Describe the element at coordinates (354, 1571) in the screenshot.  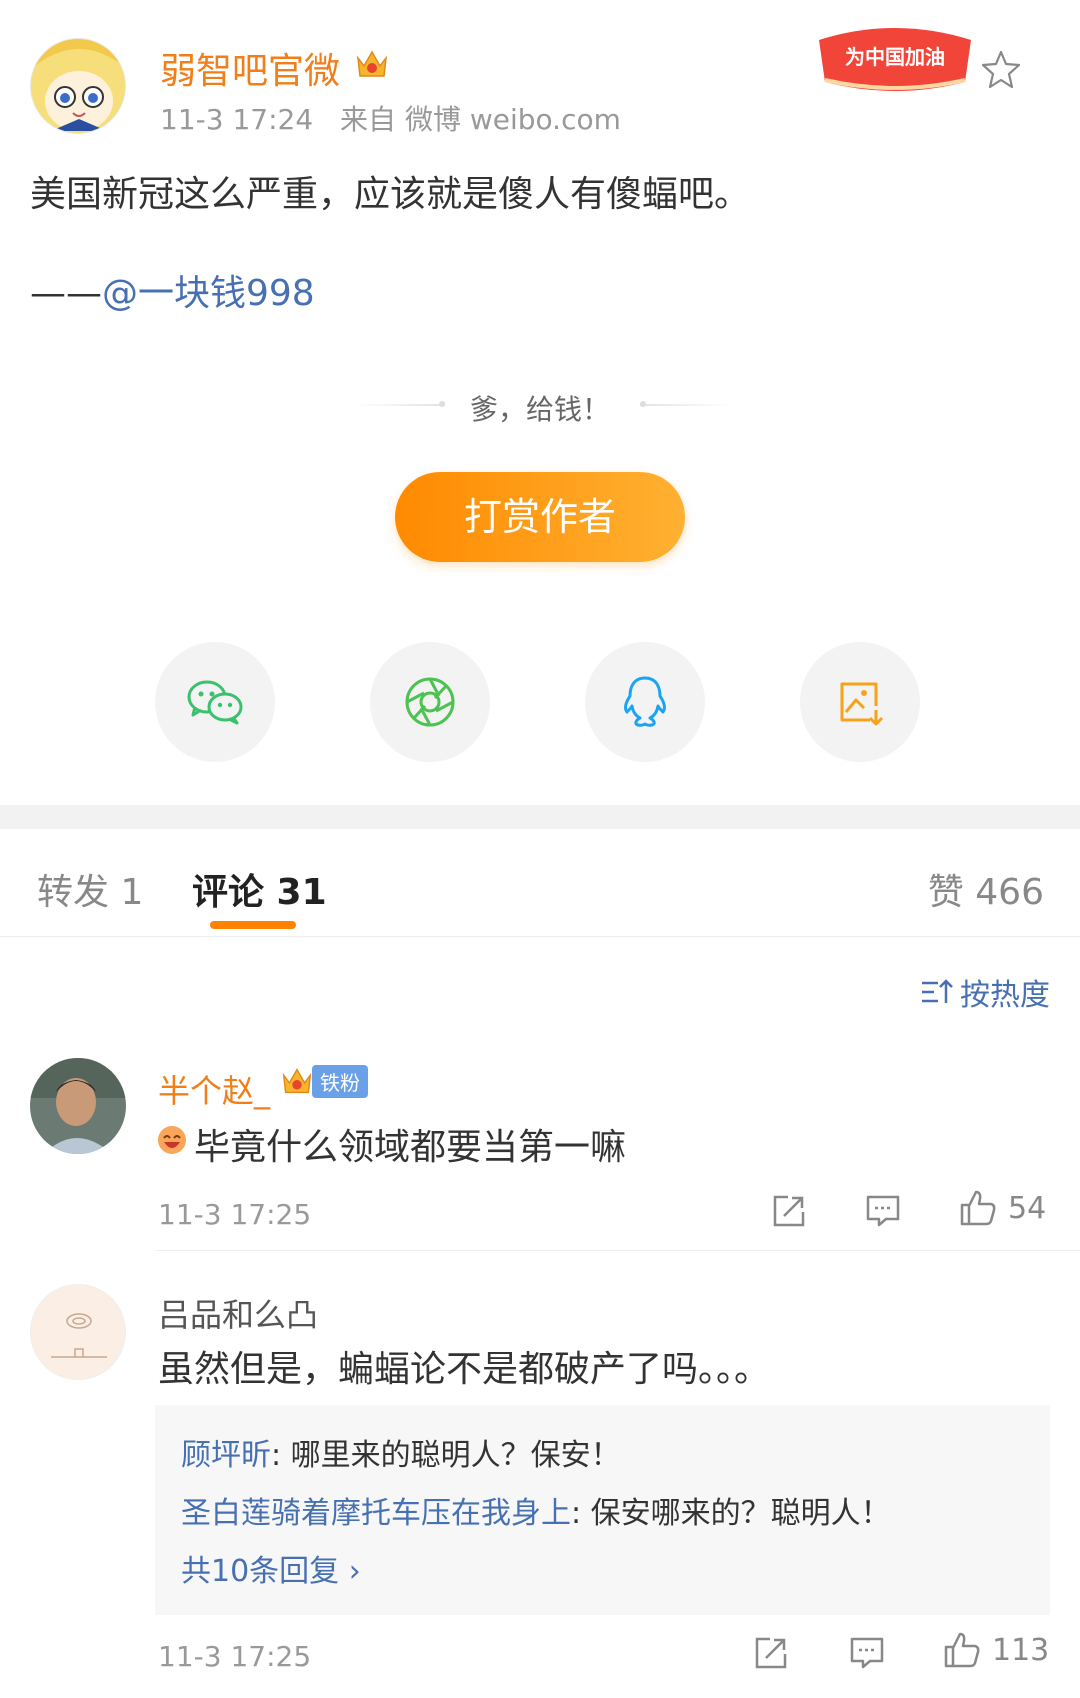
I see `chevron-right-icon: ›` at that location.